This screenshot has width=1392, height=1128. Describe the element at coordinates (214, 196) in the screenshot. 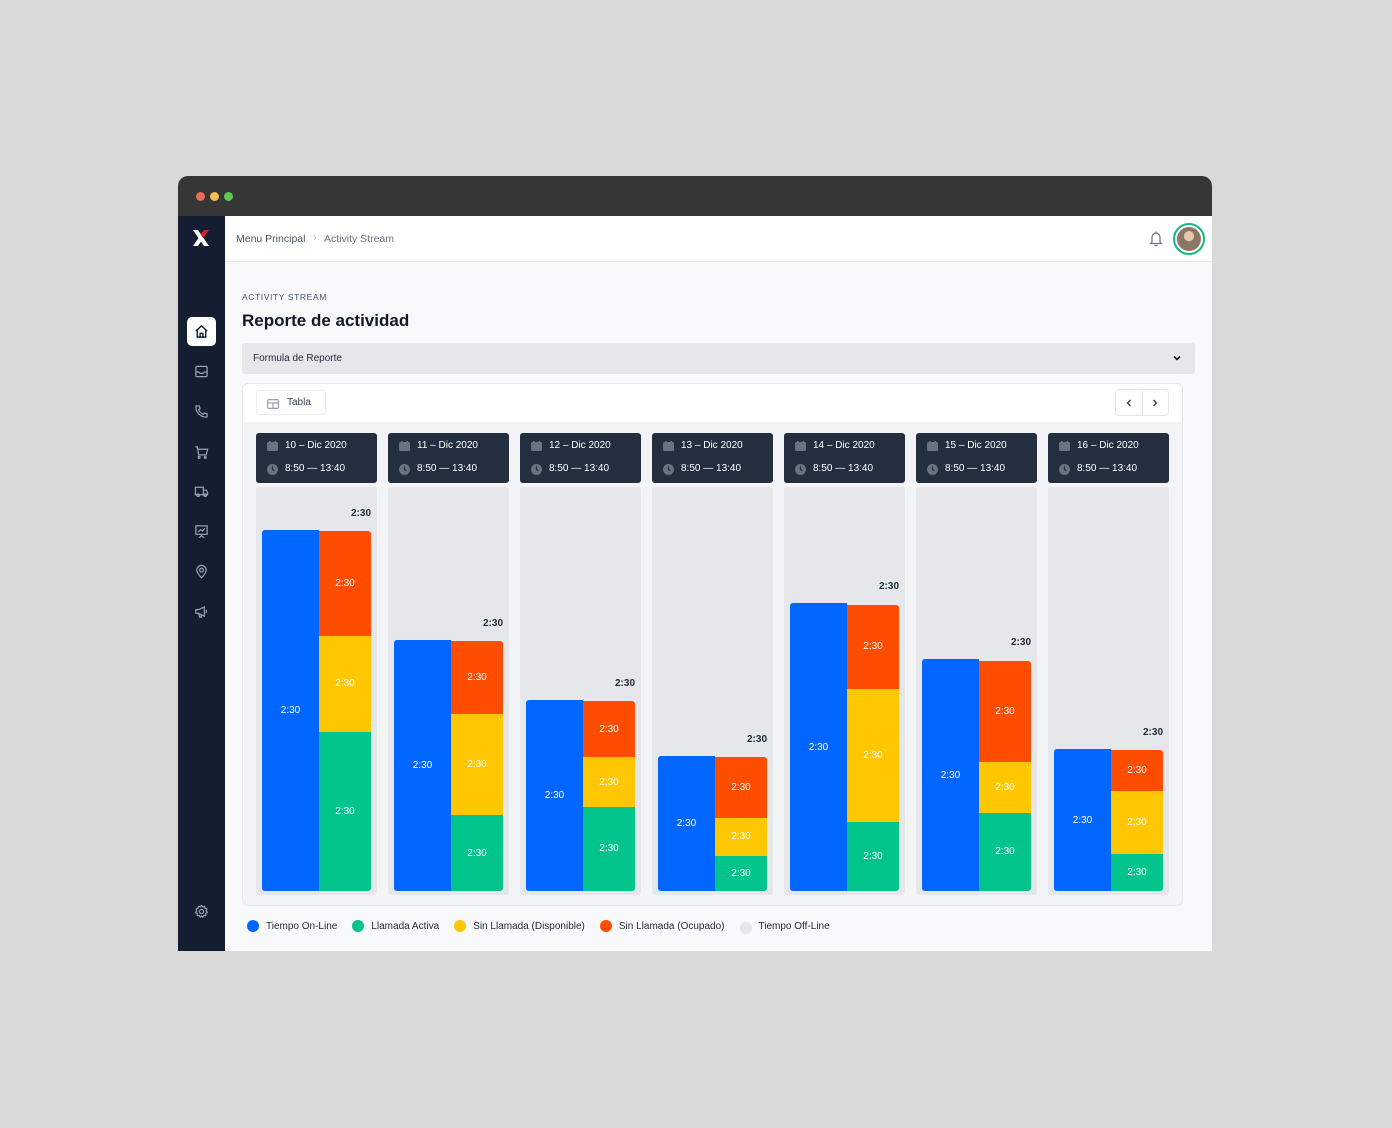

I see `minimize-dot` at that location.